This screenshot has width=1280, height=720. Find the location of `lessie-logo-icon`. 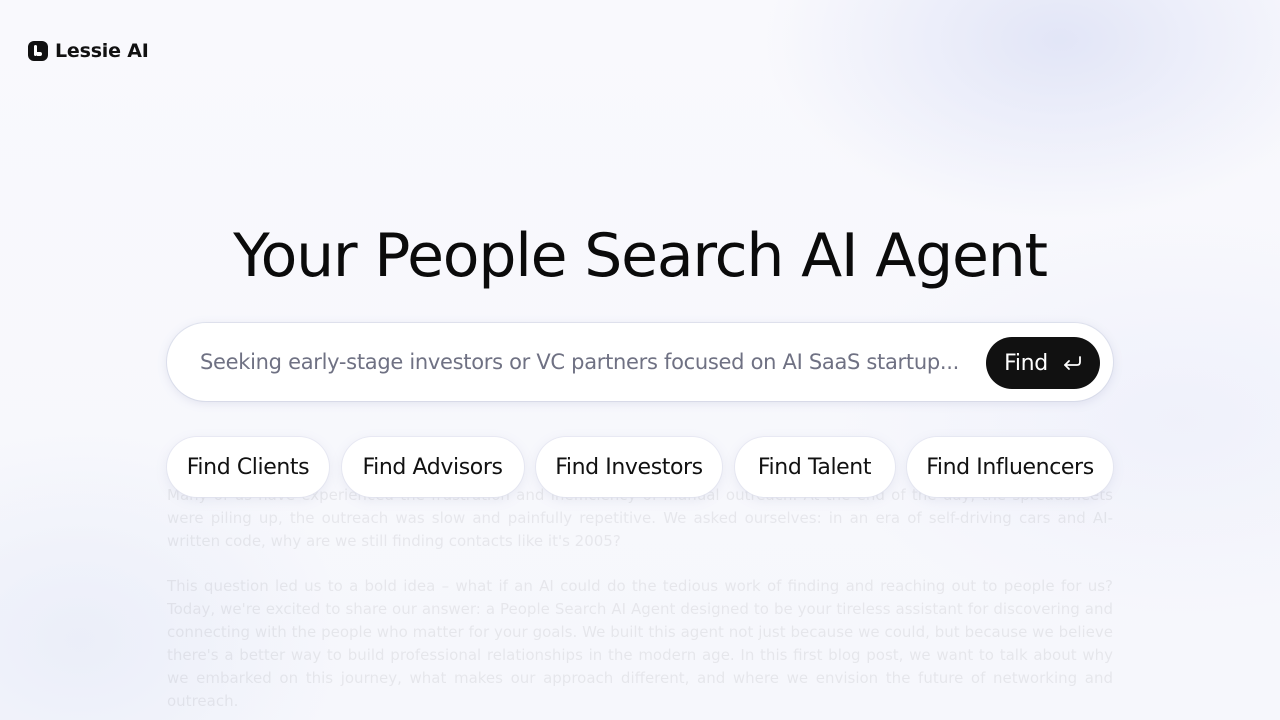

lessie-logo-icon is located at coordinates (38, 51).